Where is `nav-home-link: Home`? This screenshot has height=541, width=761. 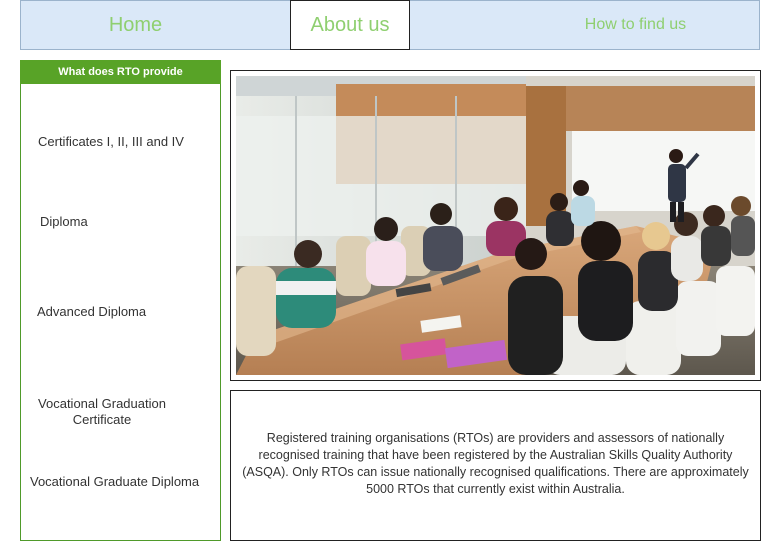
nav-home-link: Home is located at coordinates (135, 25).